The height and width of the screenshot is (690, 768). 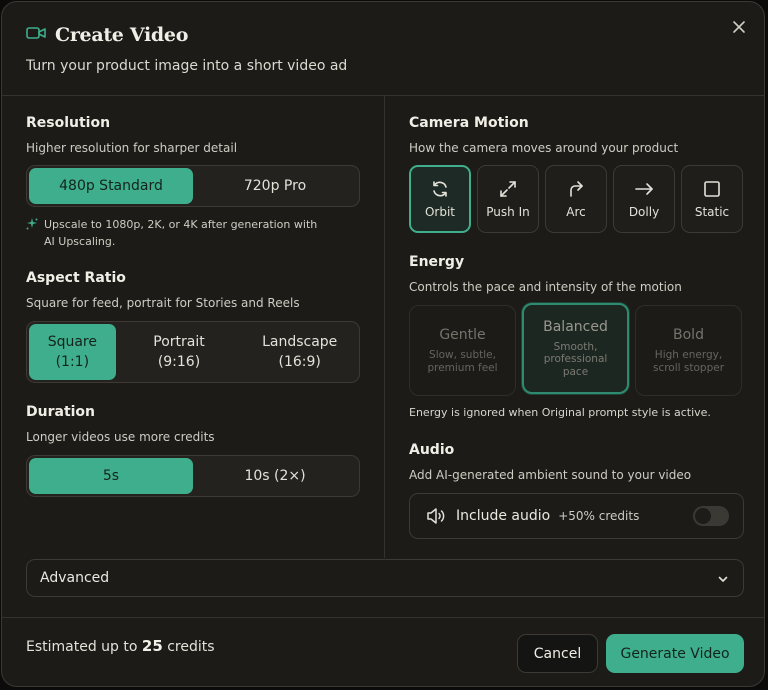 What do you see at coordinates (385, 578) in the screenshot?
I see `advanced-dropdown: Advanced` at bounding box center [385, 578].